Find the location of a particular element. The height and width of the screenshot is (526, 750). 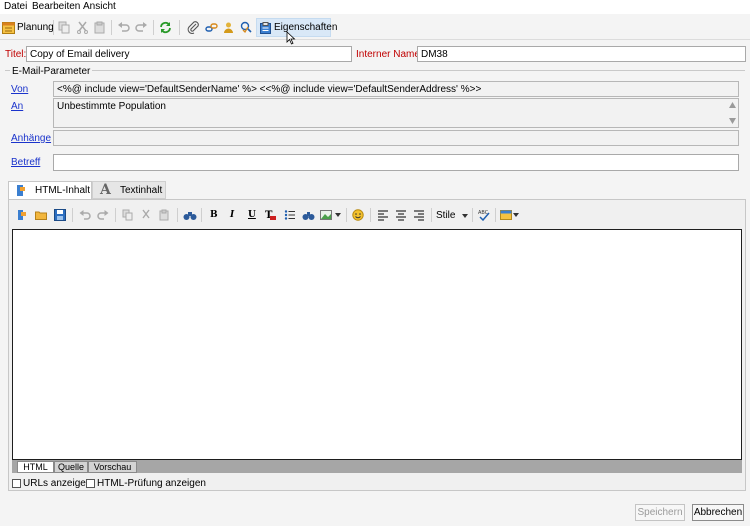

insert-link-binoculars-icon is located at coordinates (308, 215).